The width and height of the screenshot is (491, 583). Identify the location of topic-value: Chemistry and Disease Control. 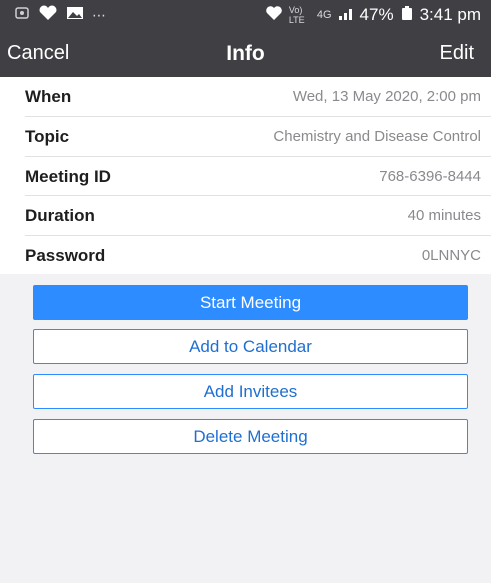
(377, 136).